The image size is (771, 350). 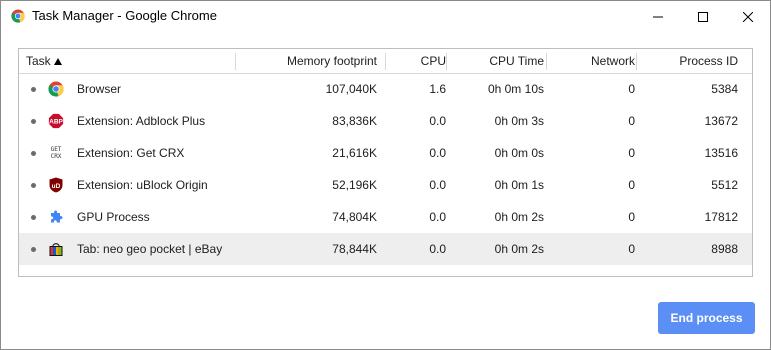 What do you see at coordinates (57, 216) in the screenshot?
I see `puzzle-icon` at bounding box center [57, 216].